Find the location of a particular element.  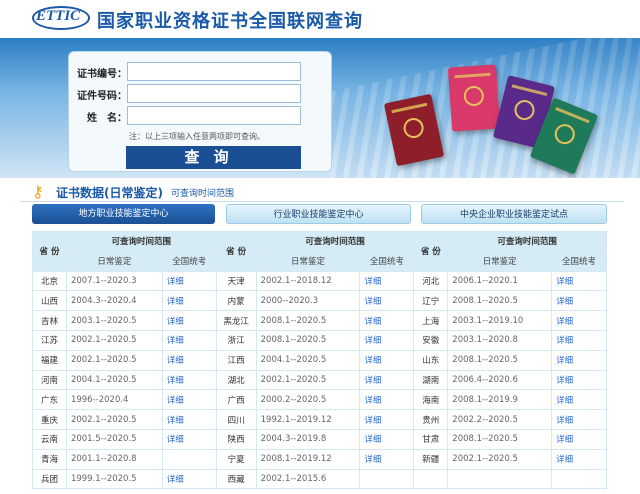

name-input is located at coordinates (214, 115).